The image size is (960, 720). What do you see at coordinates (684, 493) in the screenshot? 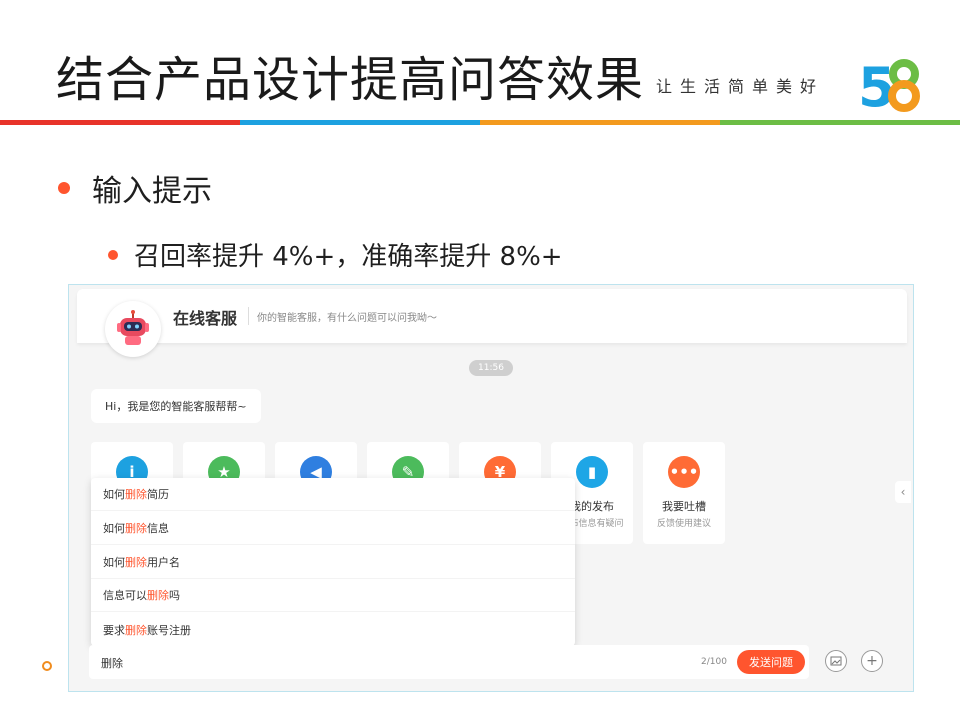
I see `quick-card-feedback: ••• 我要吐槽 反馈使用建议` at bounding box center [684, 493].